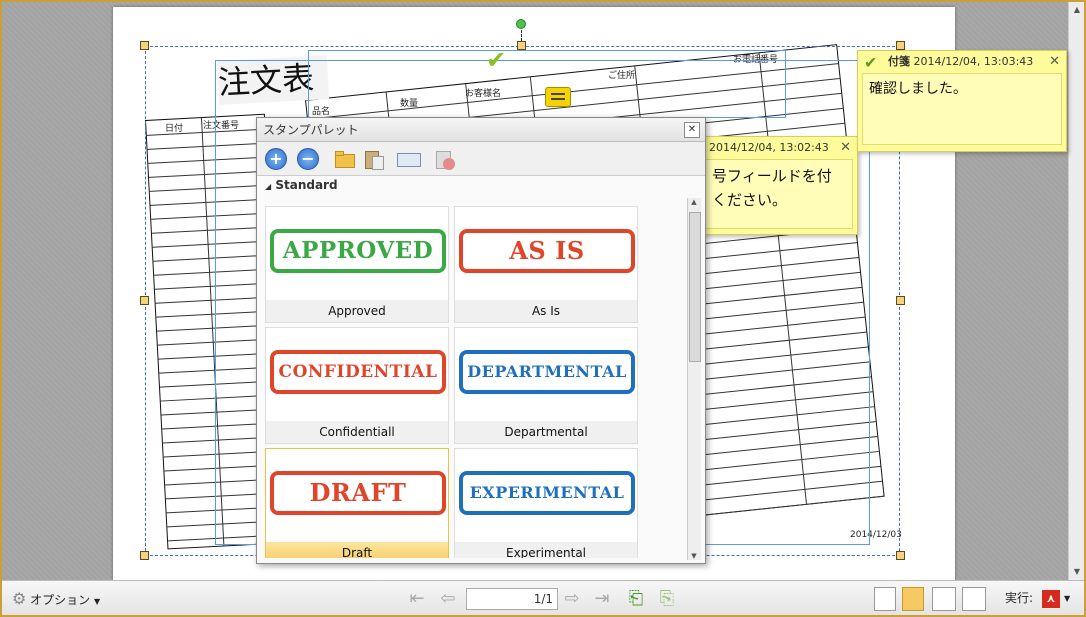 The width and height of the screenshot is (1086, 617). What do you see at coordinates (547, 251) in the screenshot?
I see `stamp-as-is-image: AS IS` at bounding box center [547, 251].